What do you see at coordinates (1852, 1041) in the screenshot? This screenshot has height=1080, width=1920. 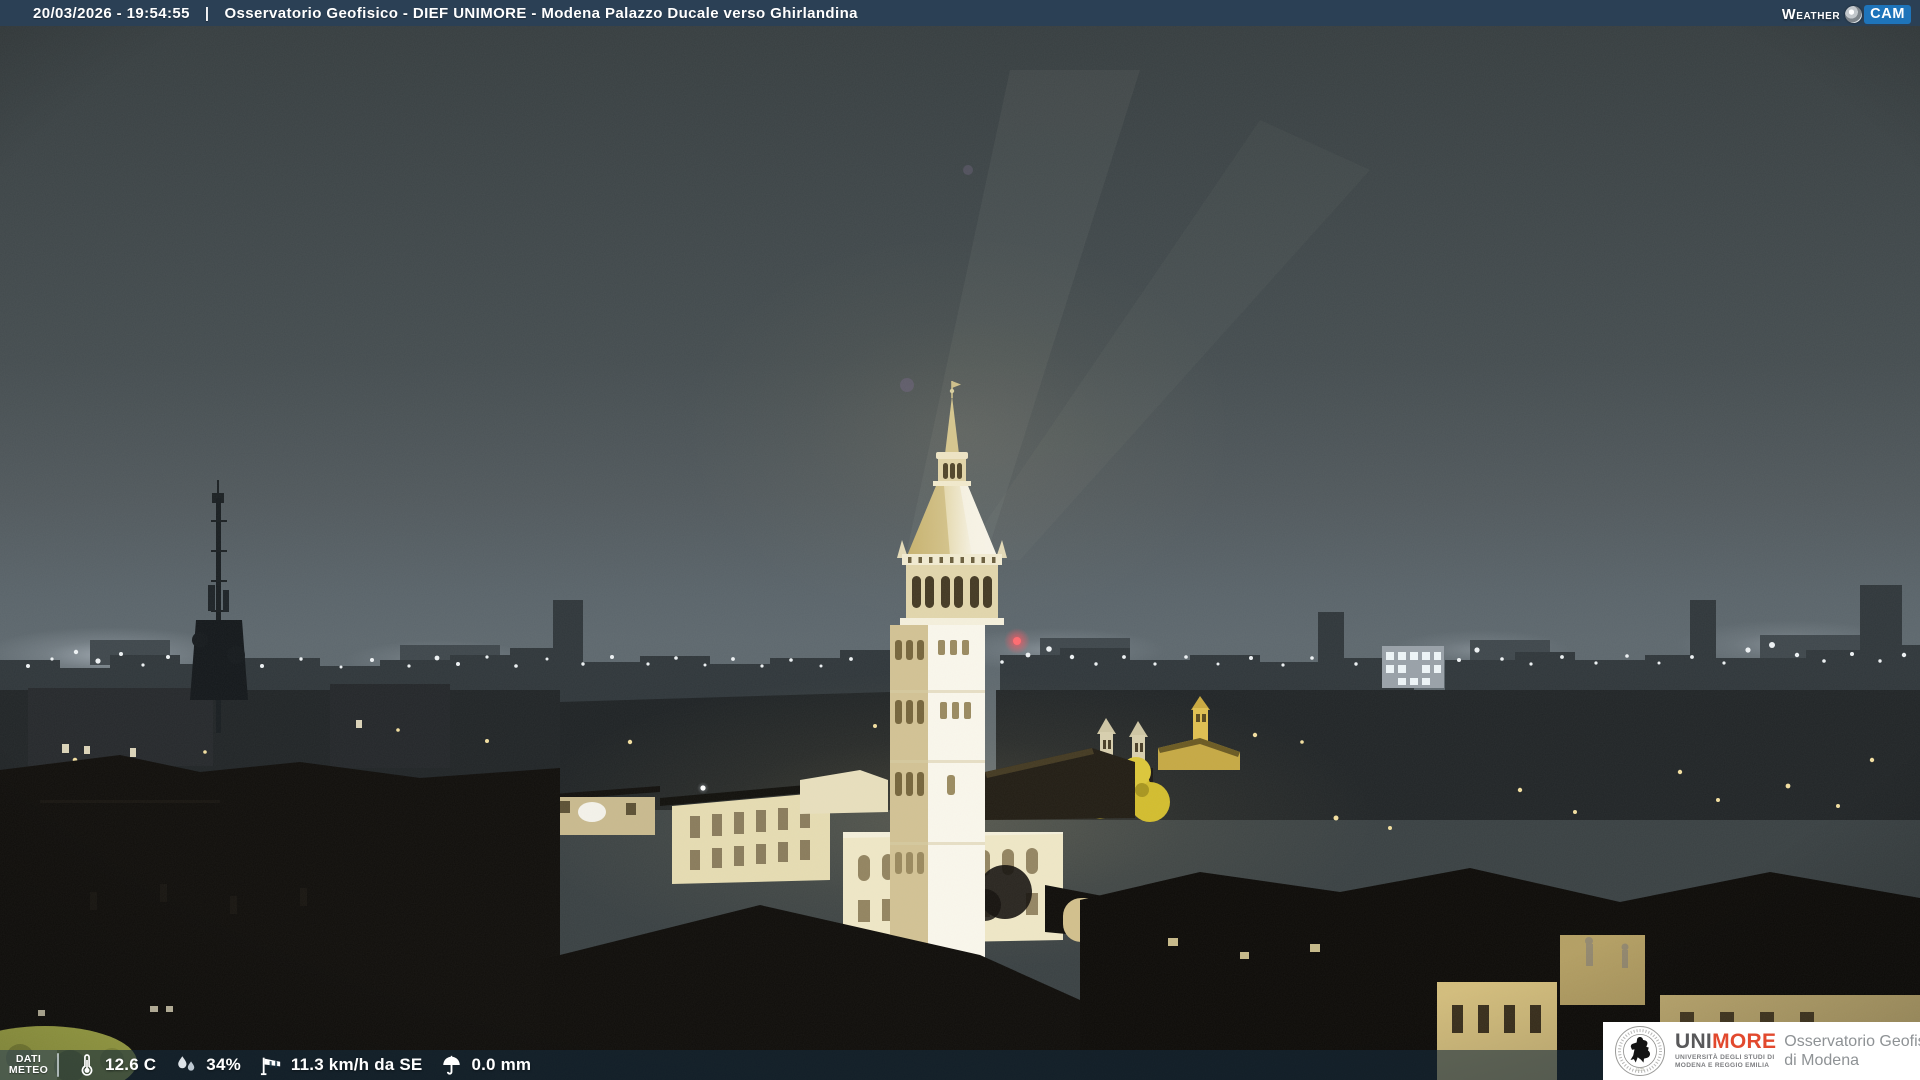 I see `observatory-line1: Osservatorio Geofisico` at bounding box center [1852, 1041].